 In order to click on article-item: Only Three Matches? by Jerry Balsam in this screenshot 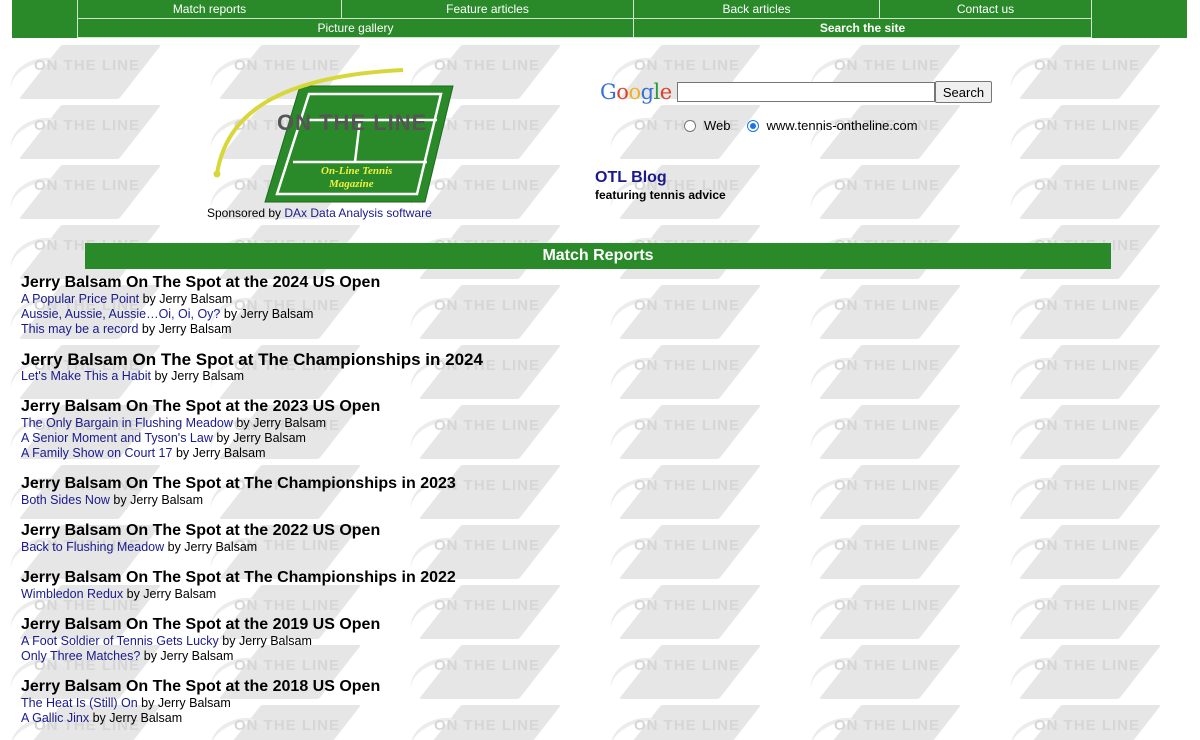, I will do `click(371, 656)`.